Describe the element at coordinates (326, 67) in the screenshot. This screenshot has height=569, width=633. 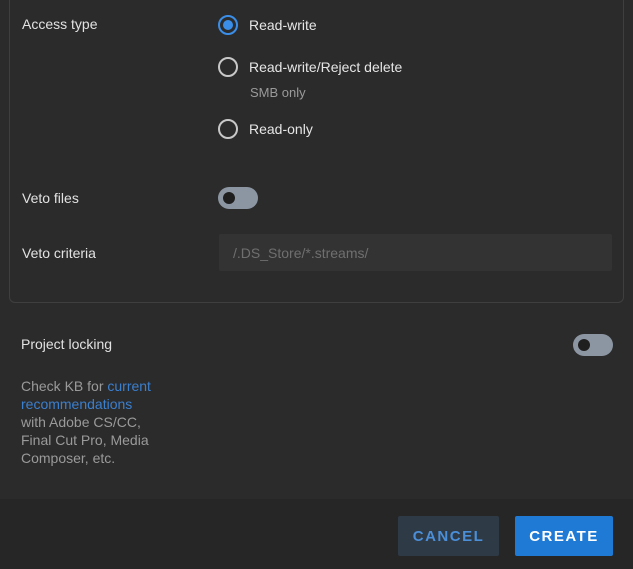
I see `radio-read-write-reject-delete-label: Read-write/Reject delete` at that location.